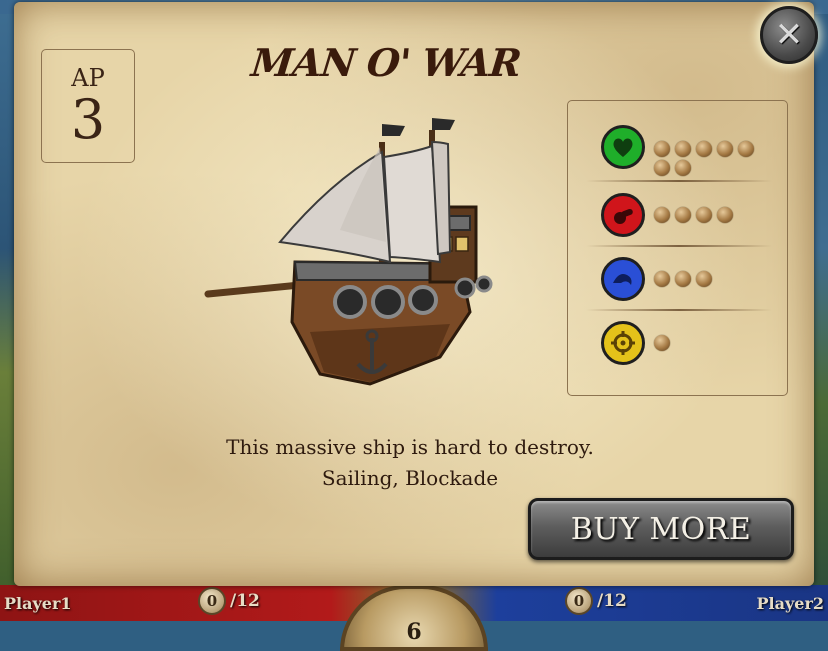 The width and height of the screenshot is (828, 651). What do you see at coordinates (623, 147) in the screenshot?
I see `heart-icon` at bounding box center [623, 147].